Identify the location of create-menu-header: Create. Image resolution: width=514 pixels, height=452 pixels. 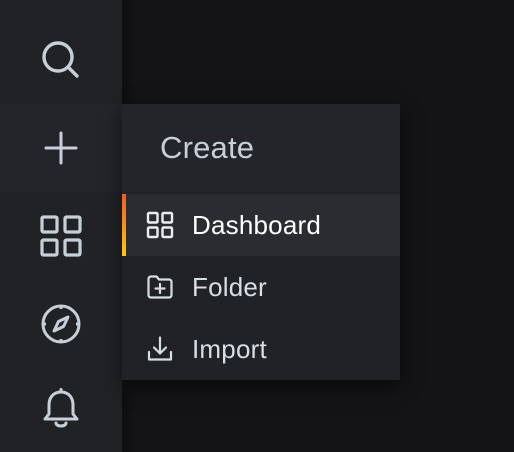
(261, 148).